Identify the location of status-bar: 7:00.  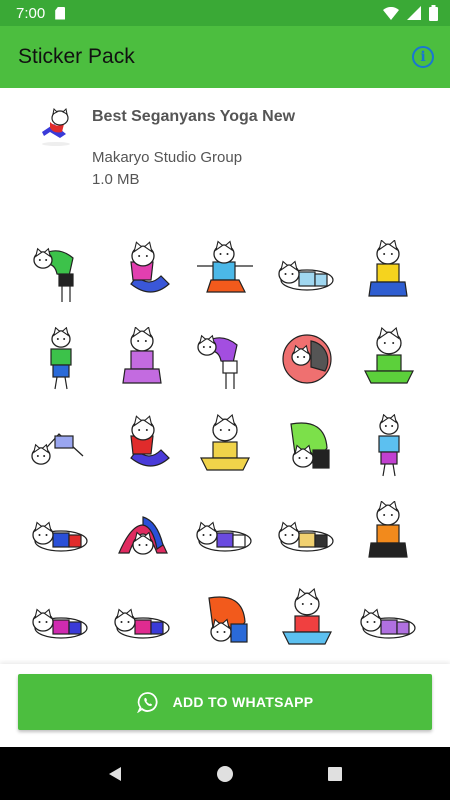
(225, 13).